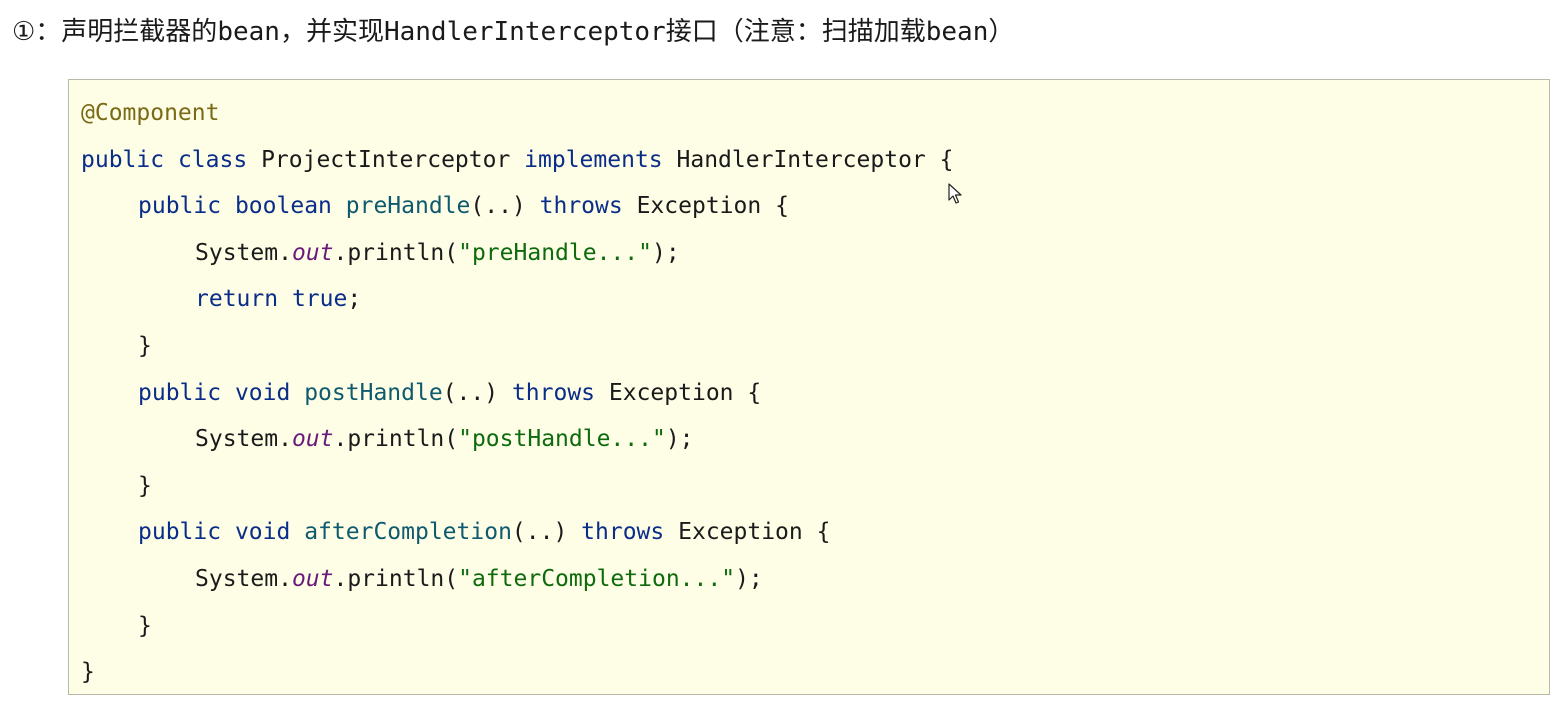 The height and width of the screenshot is (706, 1559). Describe the element at coordinates (517, 626) in the screenshot. I see `code-line-12: }` at that location.